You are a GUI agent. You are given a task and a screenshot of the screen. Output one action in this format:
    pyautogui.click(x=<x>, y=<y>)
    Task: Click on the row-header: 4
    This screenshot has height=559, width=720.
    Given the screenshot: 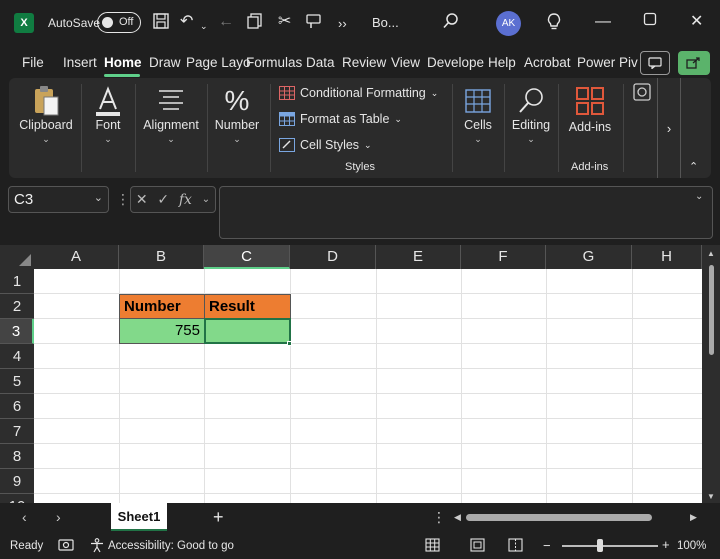 What is the action you would take?
    pyautogui.click(x=17, y=356)
    